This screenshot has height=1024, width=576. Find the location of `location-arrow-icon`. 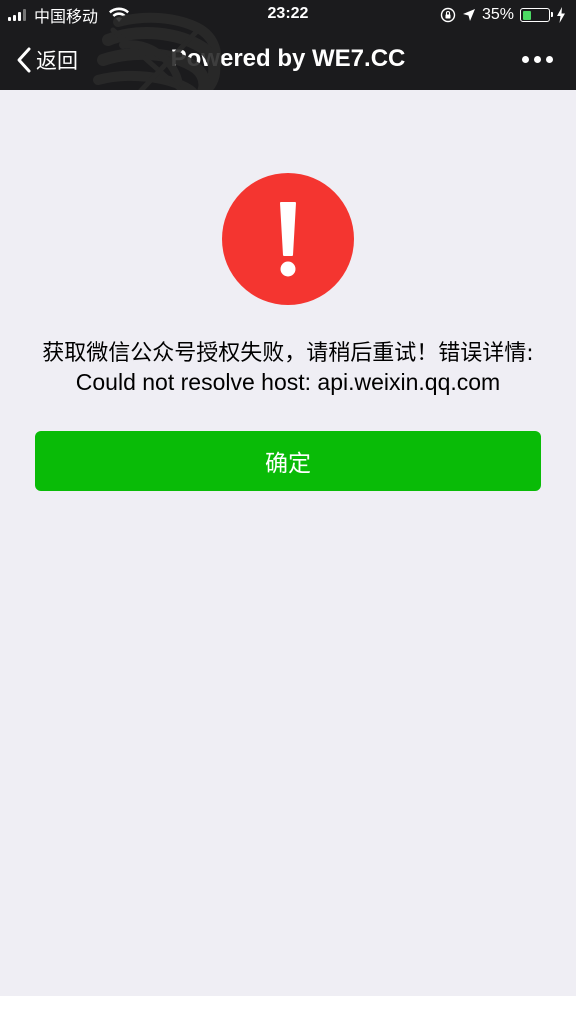

location-arrow-icon is located at coordinates (468, 15).